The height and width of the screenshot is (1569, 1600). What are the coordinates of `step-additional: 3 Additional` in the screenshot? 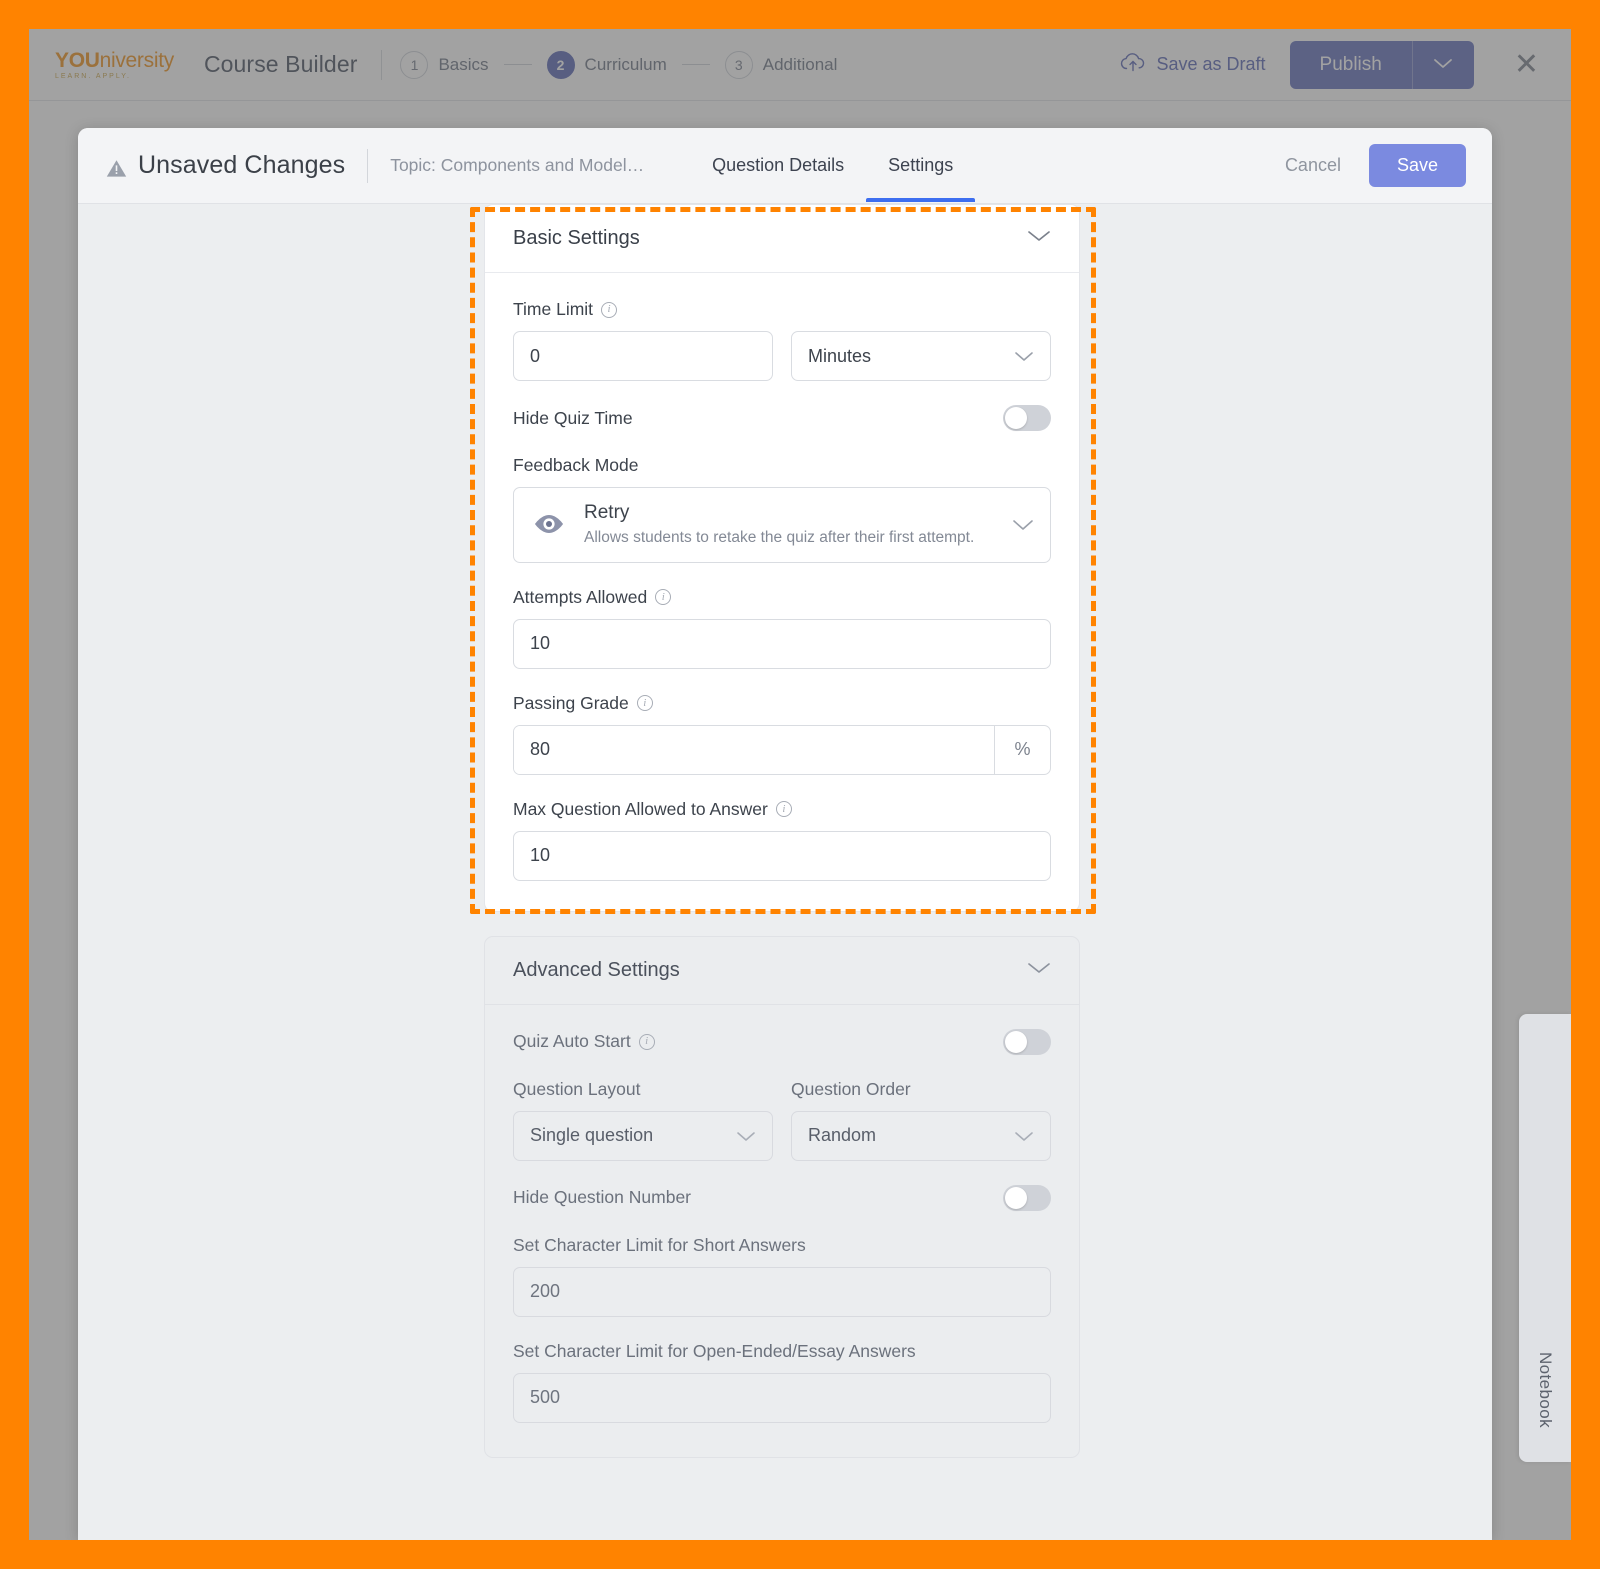 It's located at (781, 64).